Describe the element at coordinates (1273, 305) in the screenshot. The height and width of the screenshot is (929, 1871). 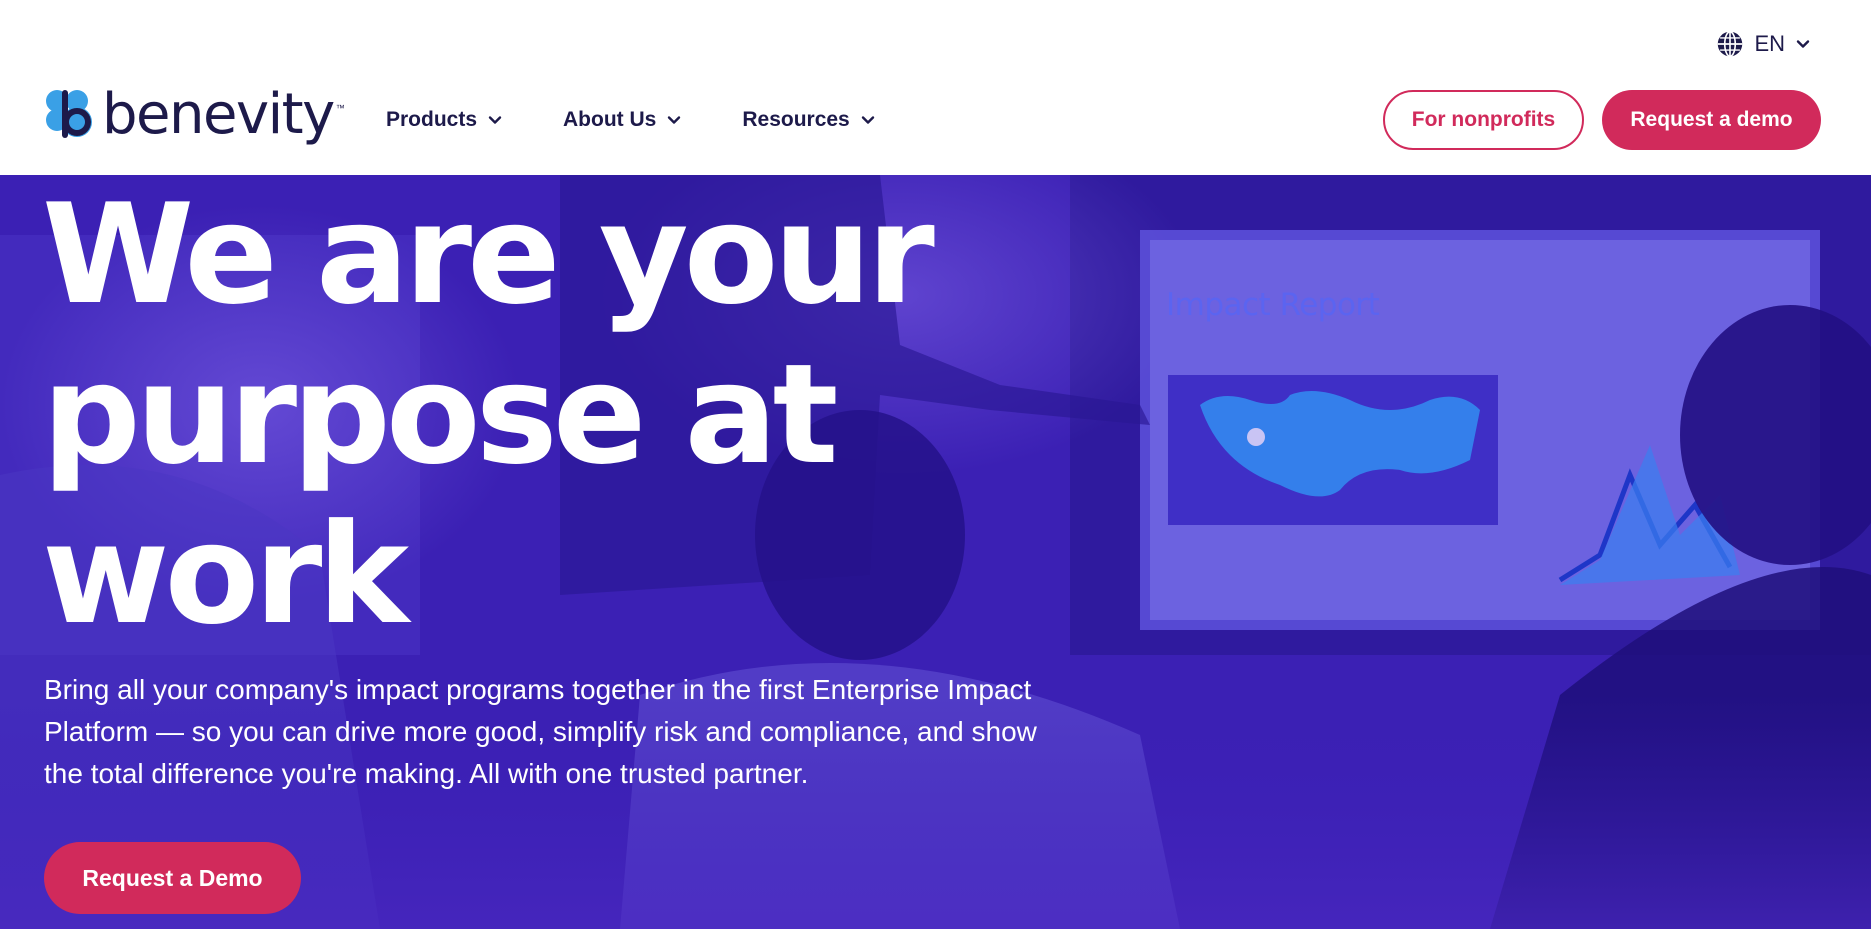
I see `screen-report-title: Impact Report` at that location.